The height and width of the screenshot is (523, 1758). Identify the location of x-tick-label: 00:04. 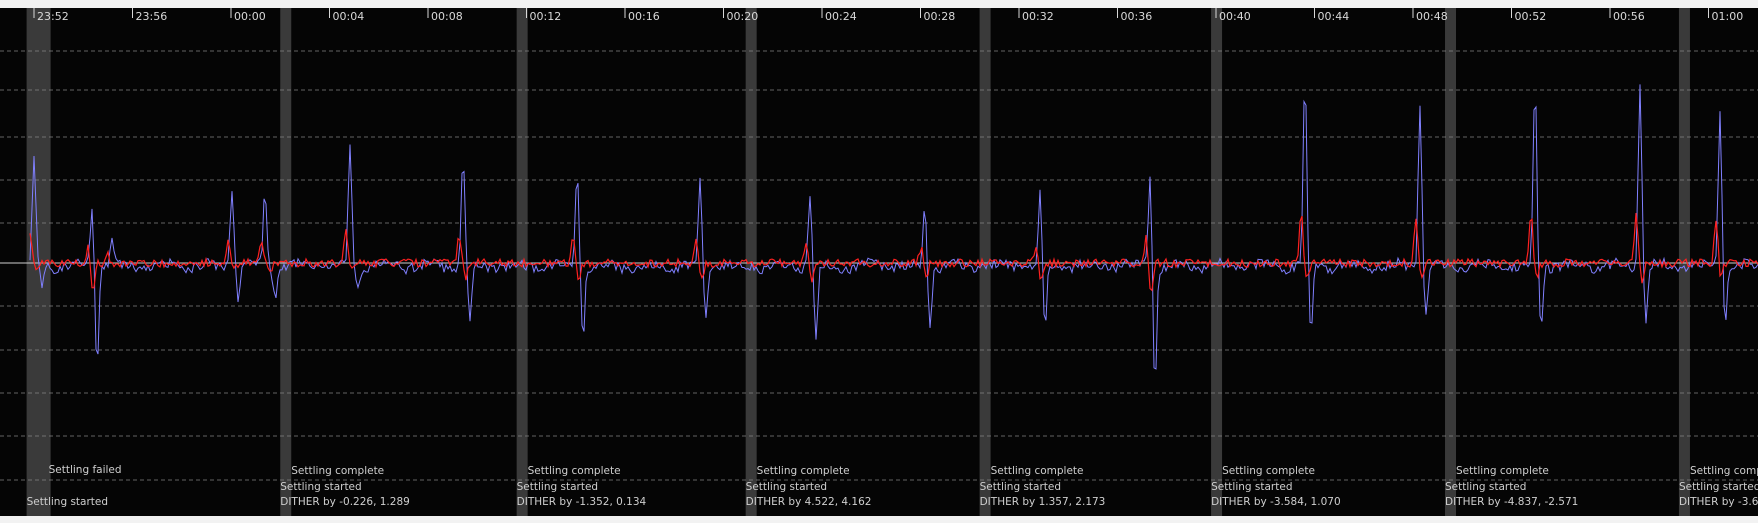
(349, 16).